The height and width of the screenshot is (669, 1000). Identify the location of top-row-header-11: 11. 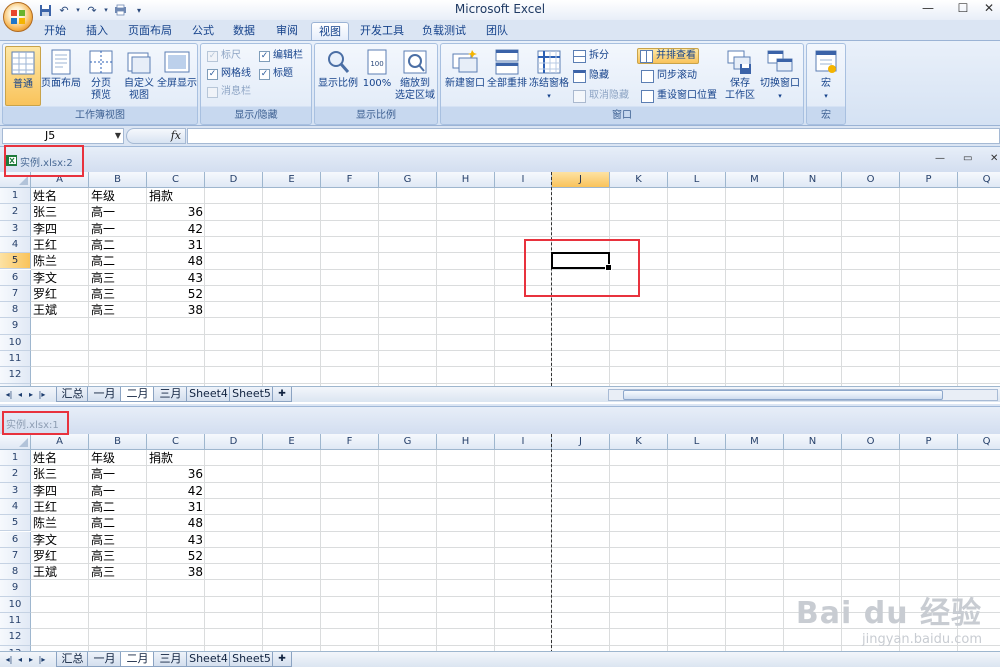
(15, 359).